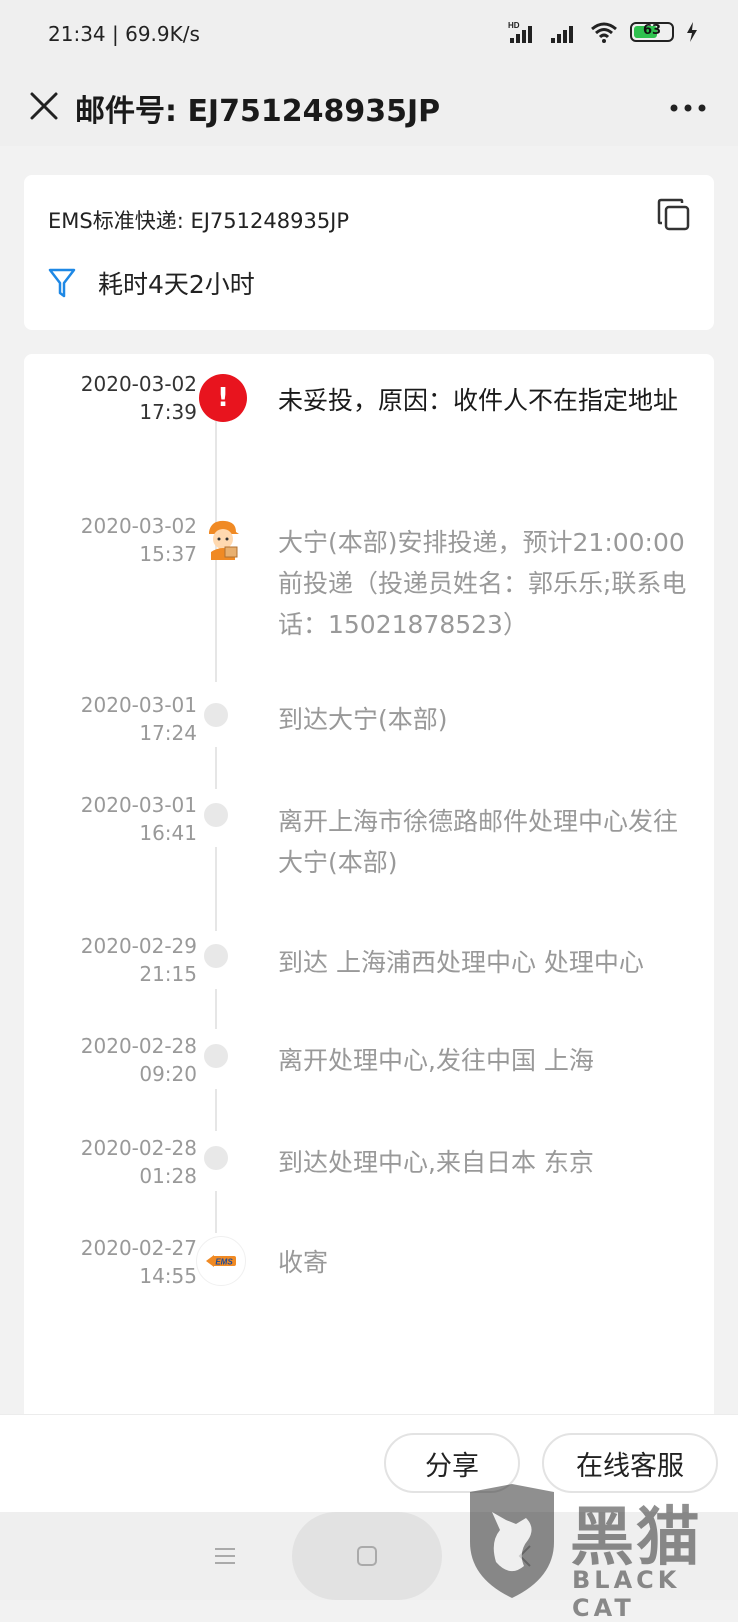  Describe the element at coordinates (512, 1541) in the screenshot. I see `cat-shield-logo-icon` at that location.